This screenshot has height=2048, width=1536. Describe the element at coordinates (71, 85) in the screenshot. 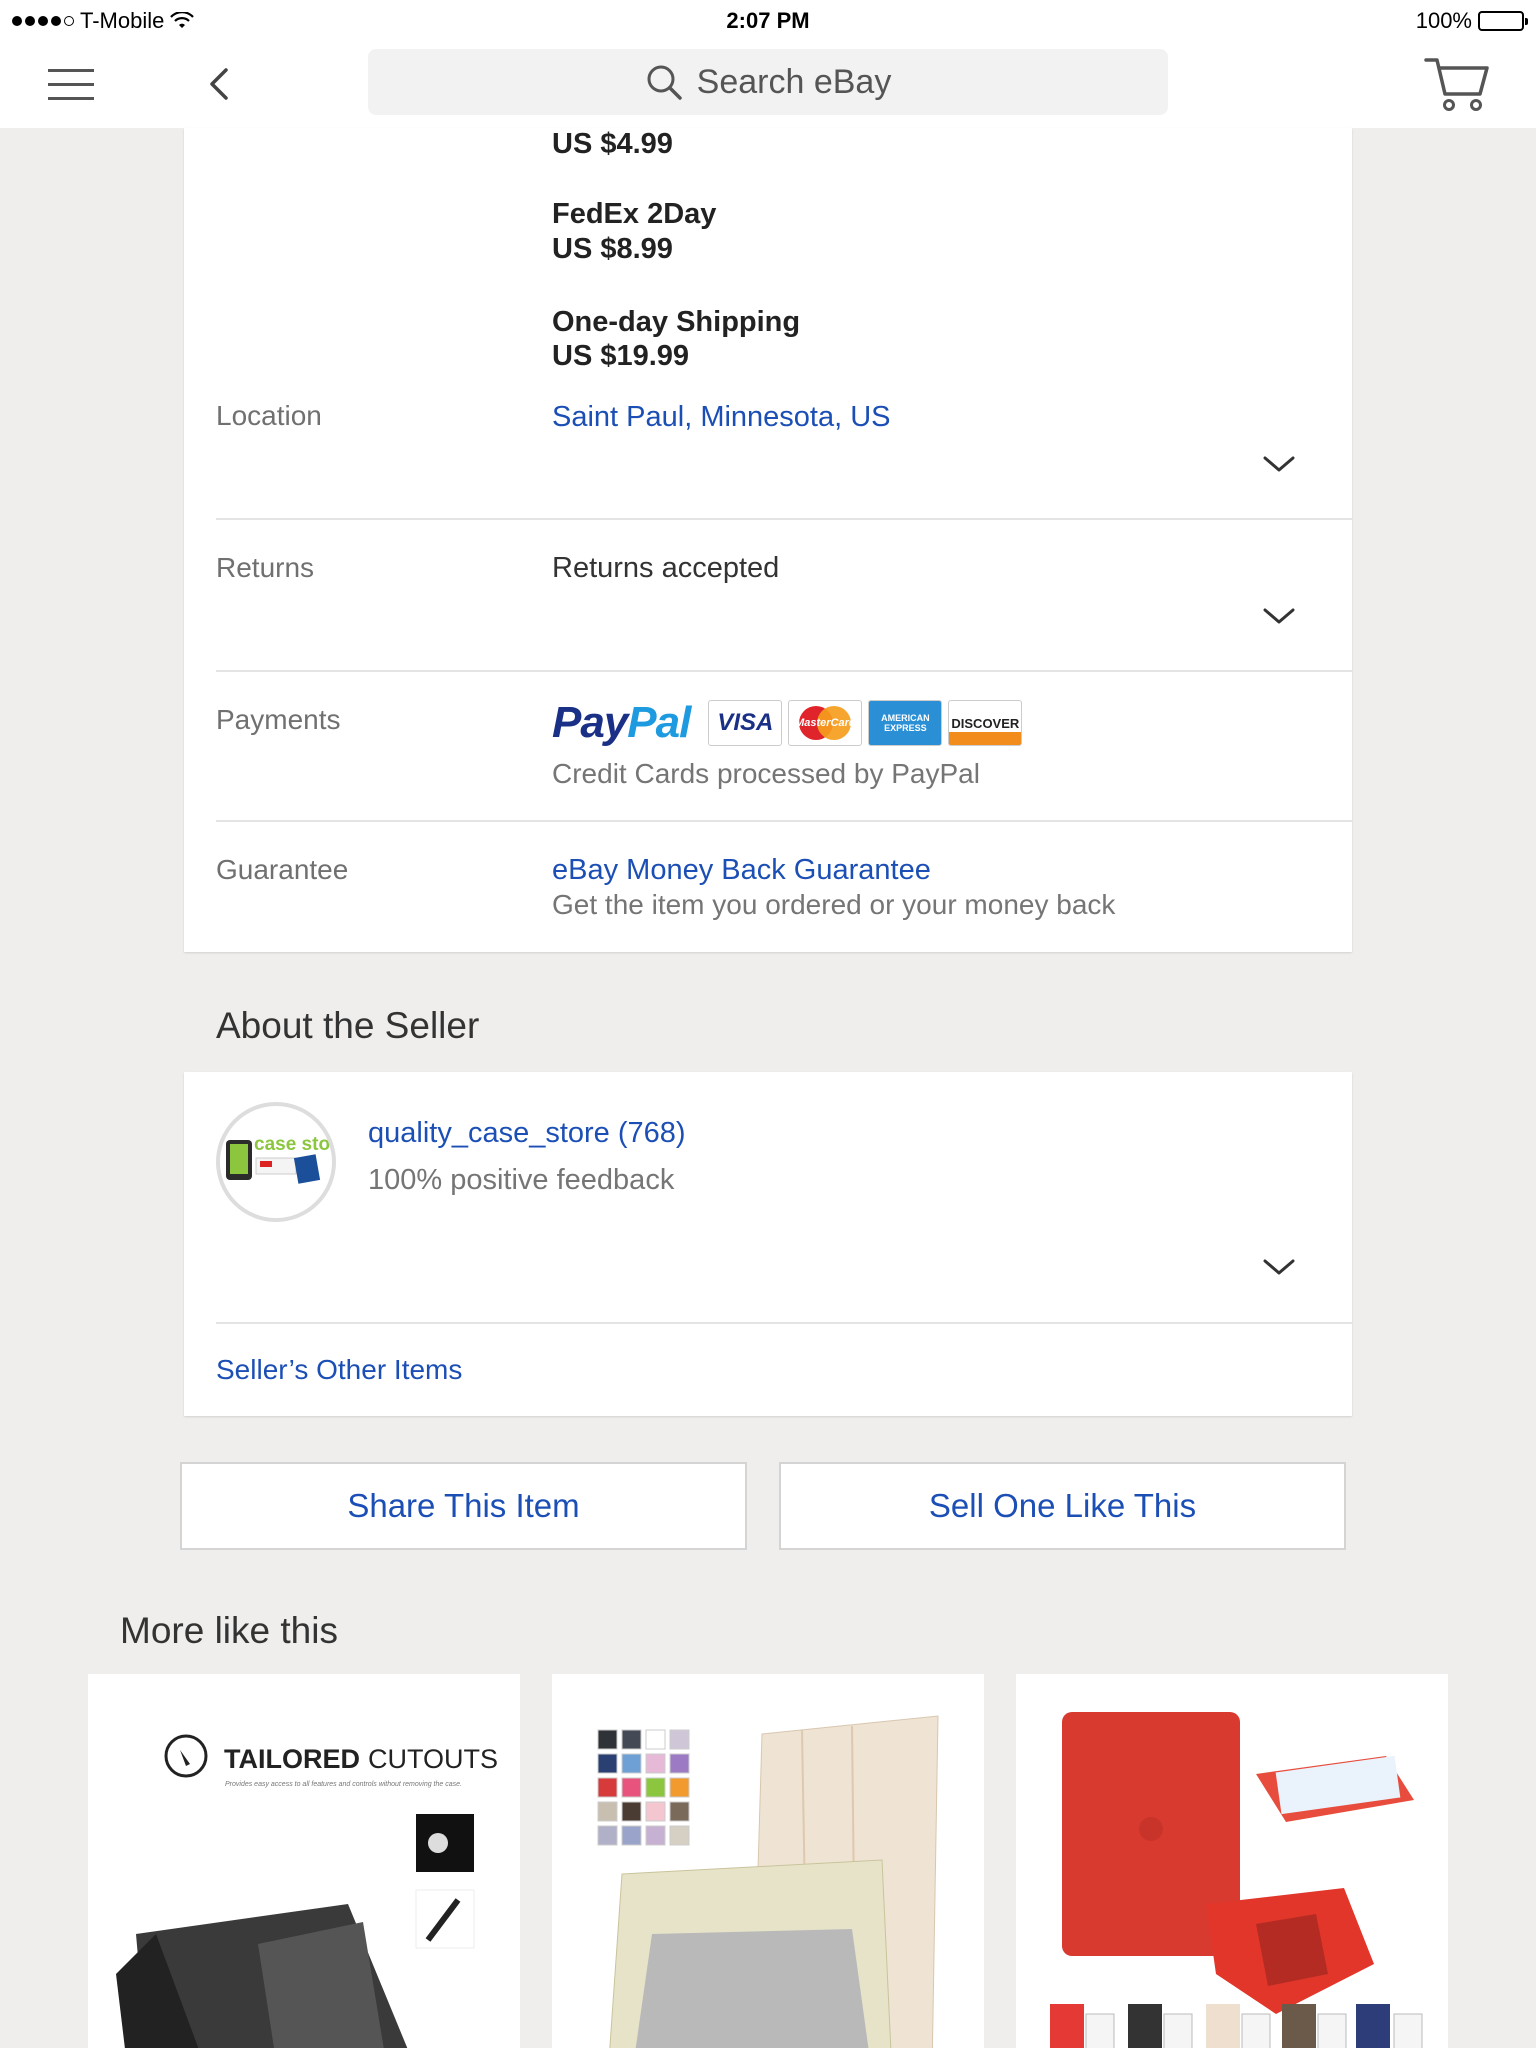

I see `menu-icon` at that location.